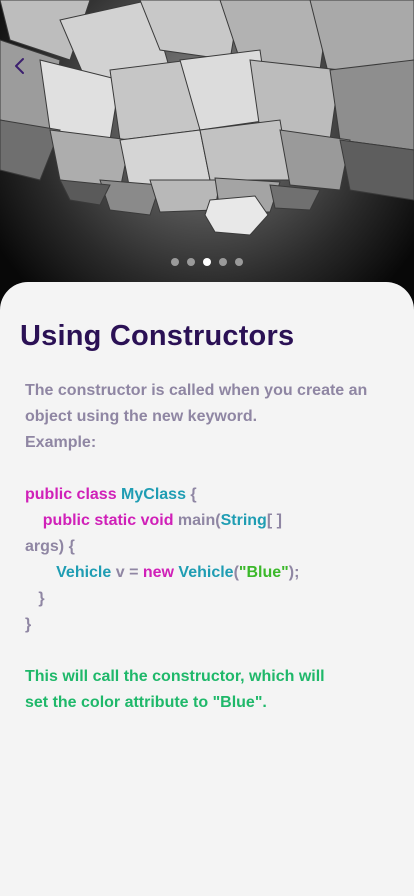  Describe the element at coordinates (157, 336) in the screenshot. I see `lesson-title: Using Constructors` at that location.